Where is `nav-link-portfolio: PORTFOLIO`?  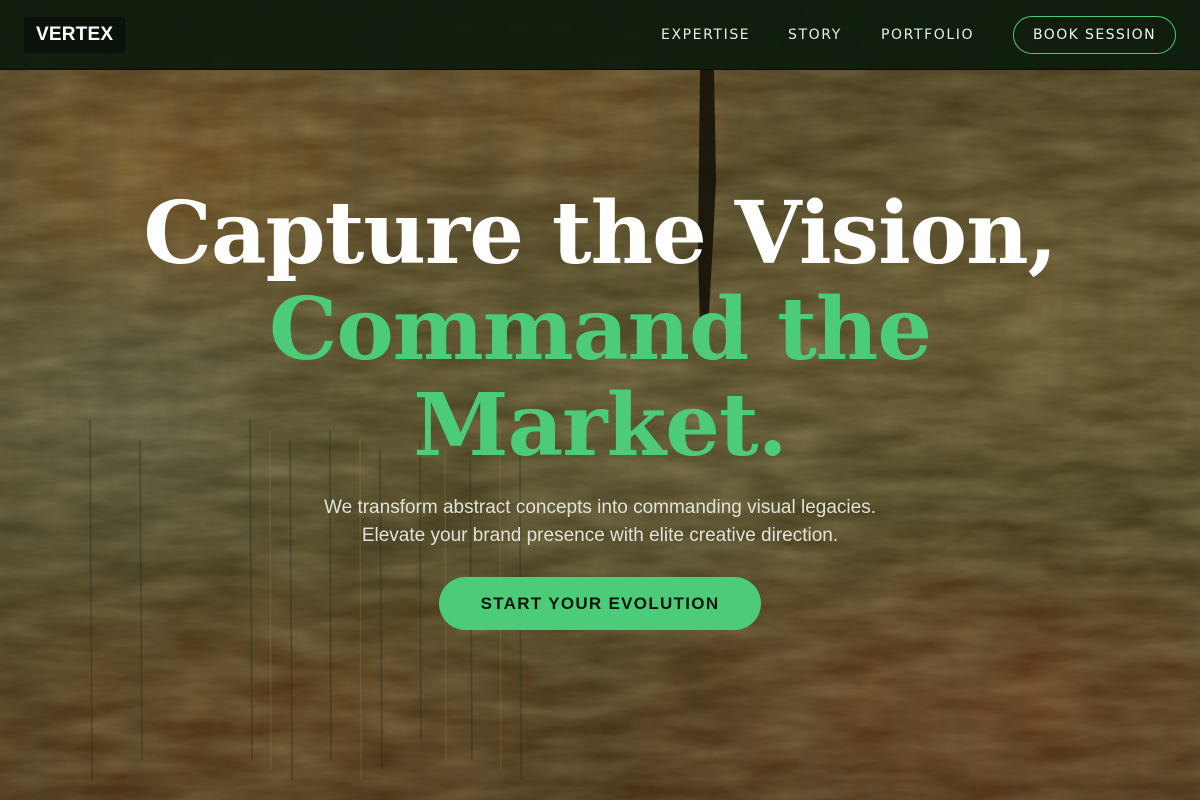 nav-link-portfolio: PORTFOLIO is located at coordinates (927, 35).